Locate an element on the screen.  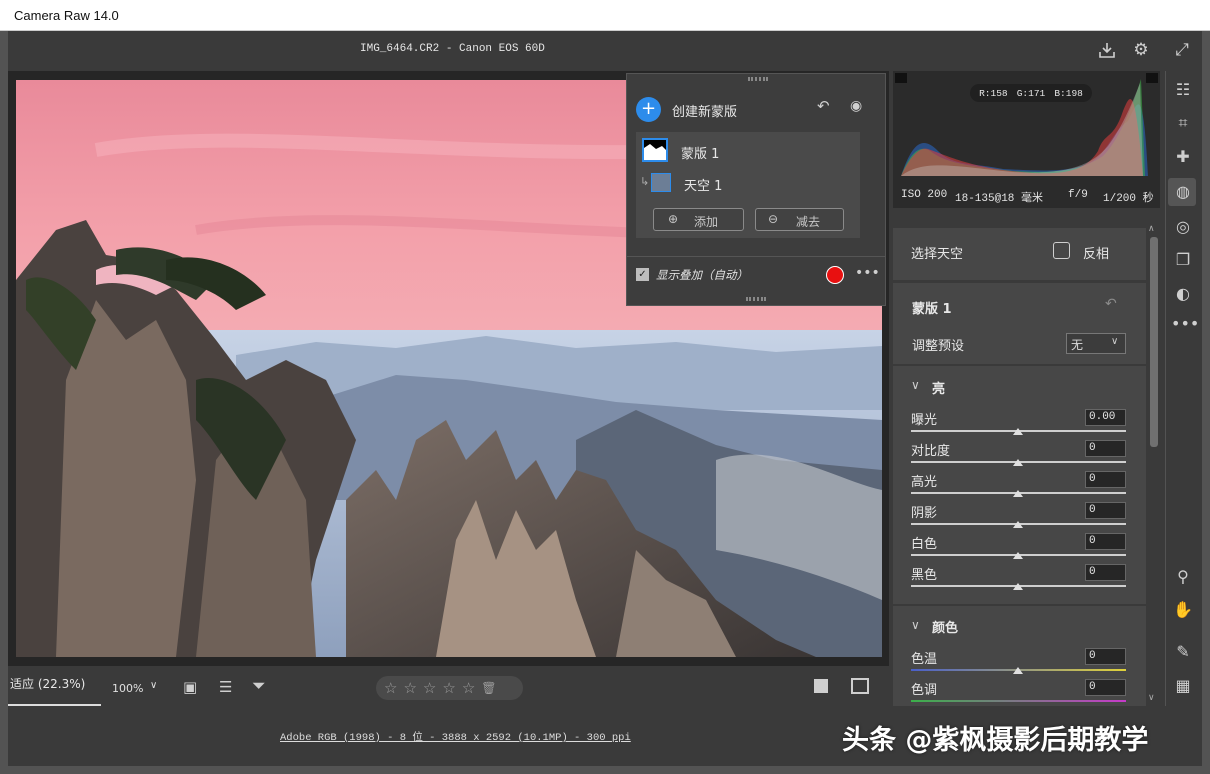
overlay-checkbox: ✓ is located at coordinates (642, 274).